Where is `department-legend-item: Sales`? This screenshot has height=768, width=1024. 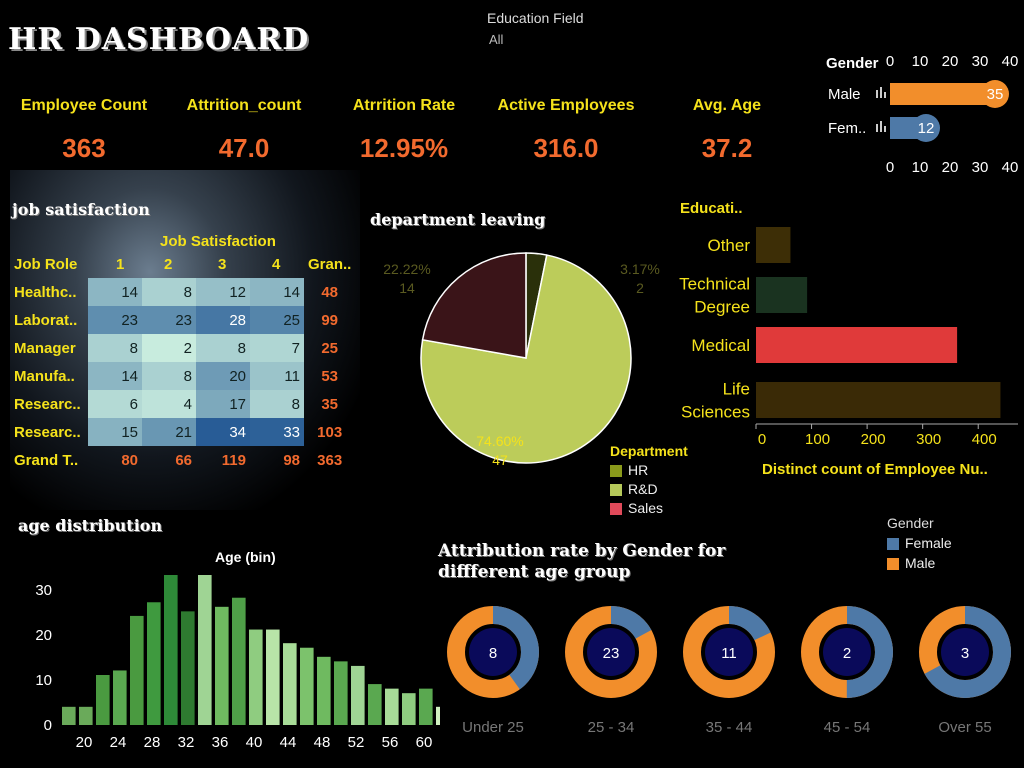 department-legend-item: Sales is located at coordinates (649, 508).